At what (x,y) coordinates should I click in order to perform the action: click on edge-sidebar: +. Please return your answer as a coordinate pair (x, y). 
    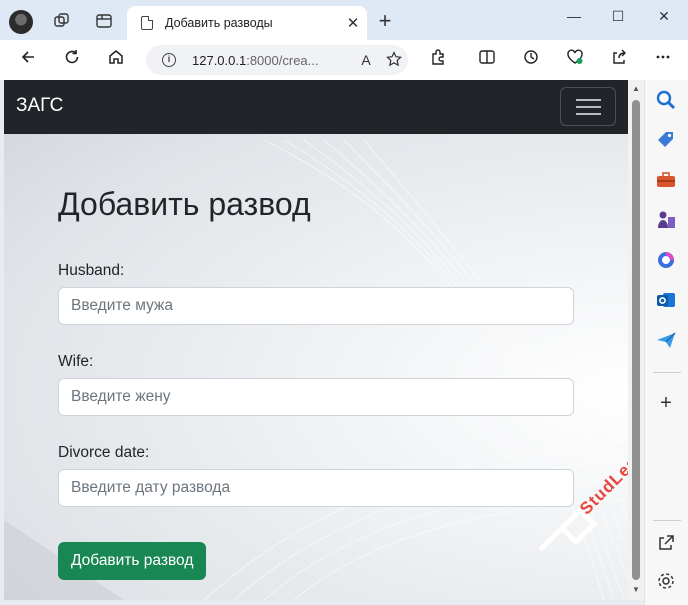
    Looking at the image, I should click on (666, 342).